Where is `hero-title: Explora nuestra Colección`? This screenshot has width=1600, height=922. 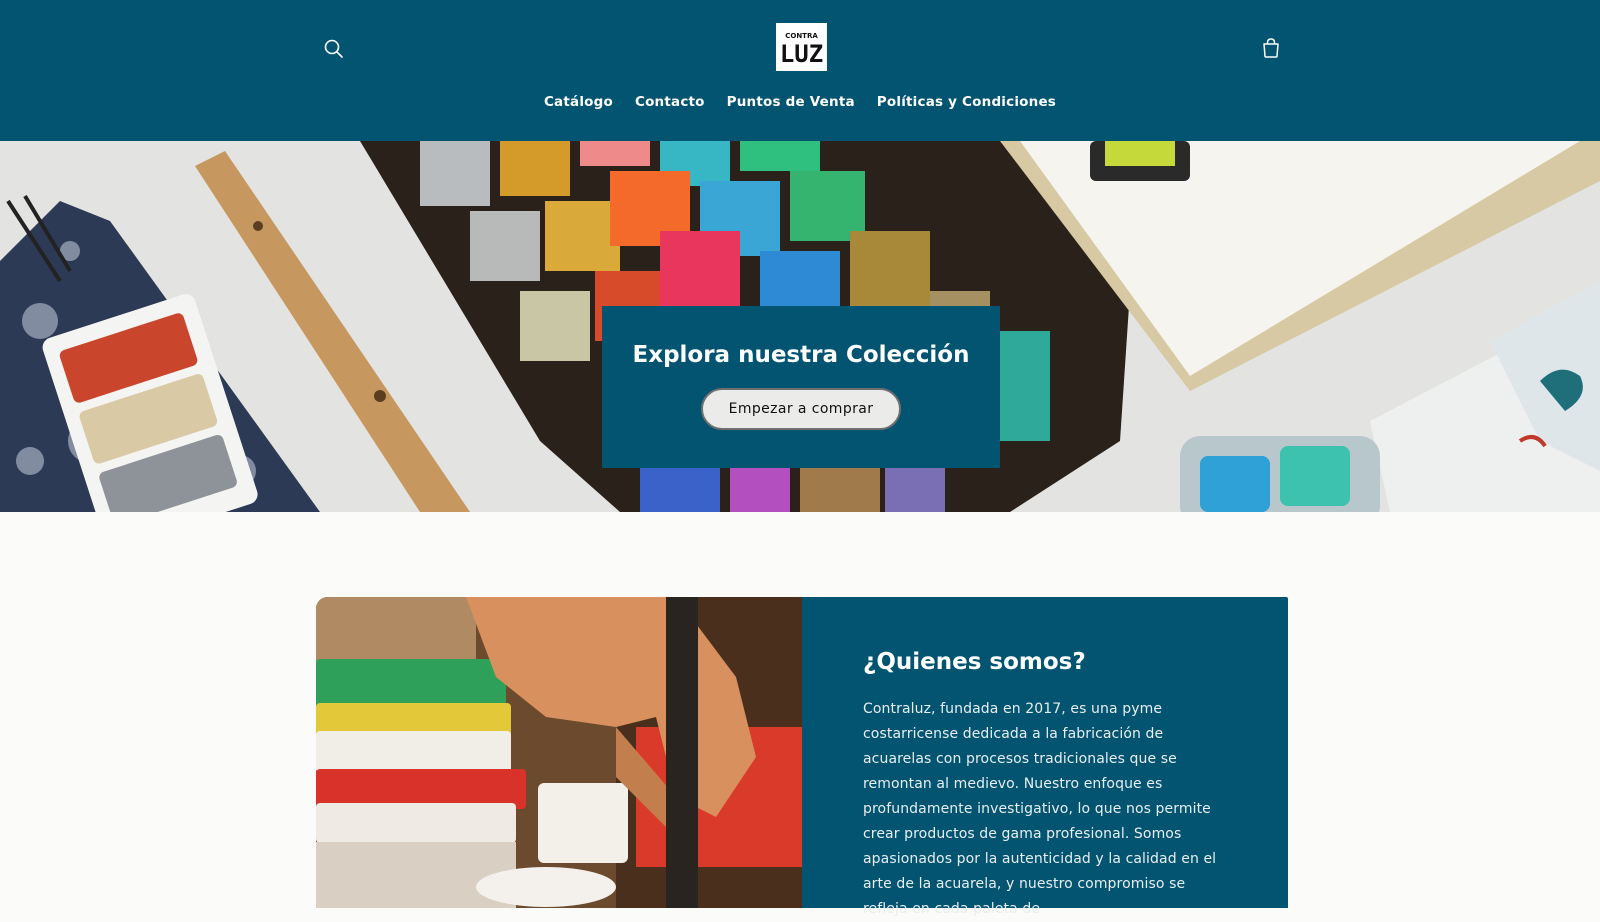
hero-title: Explora nuestra Colección is located at coordinates (801, 355).